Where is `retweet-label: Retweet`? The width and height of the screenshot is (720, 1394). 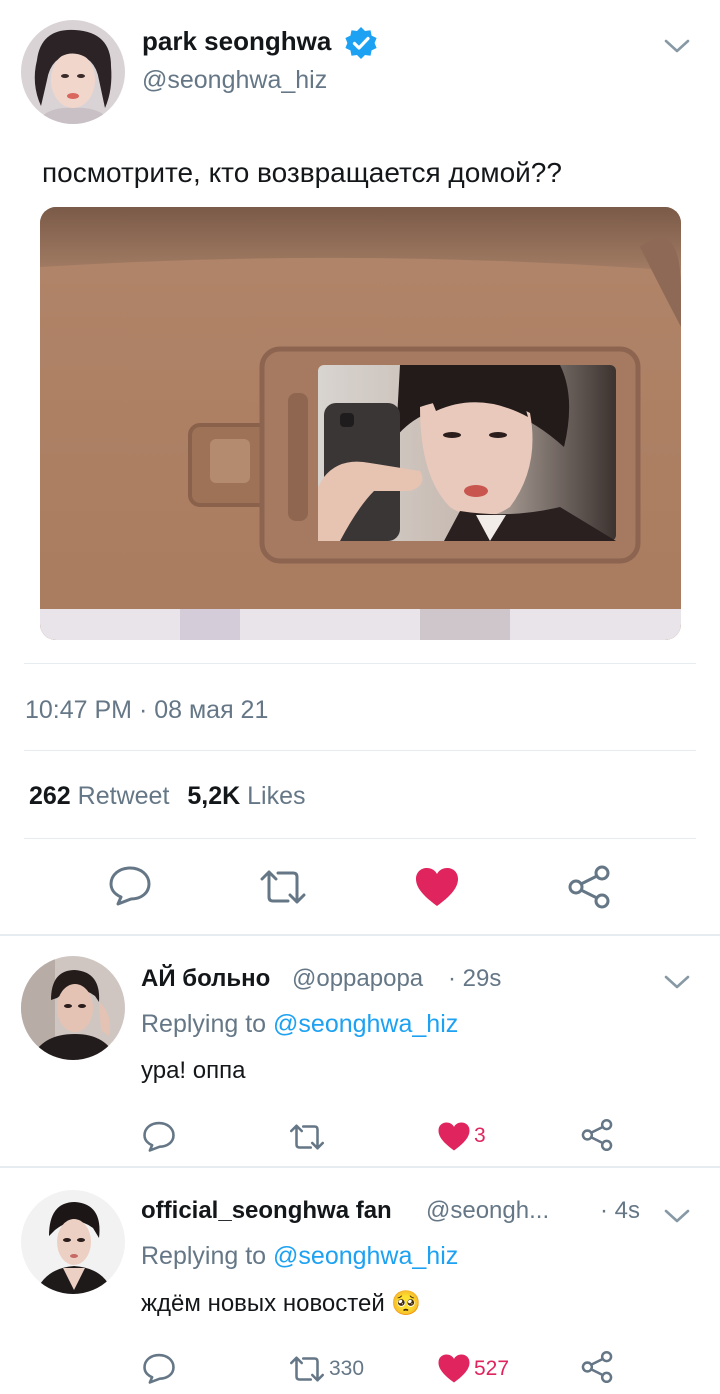
retweet-label: Retweet is located at coordinates (124, 796).